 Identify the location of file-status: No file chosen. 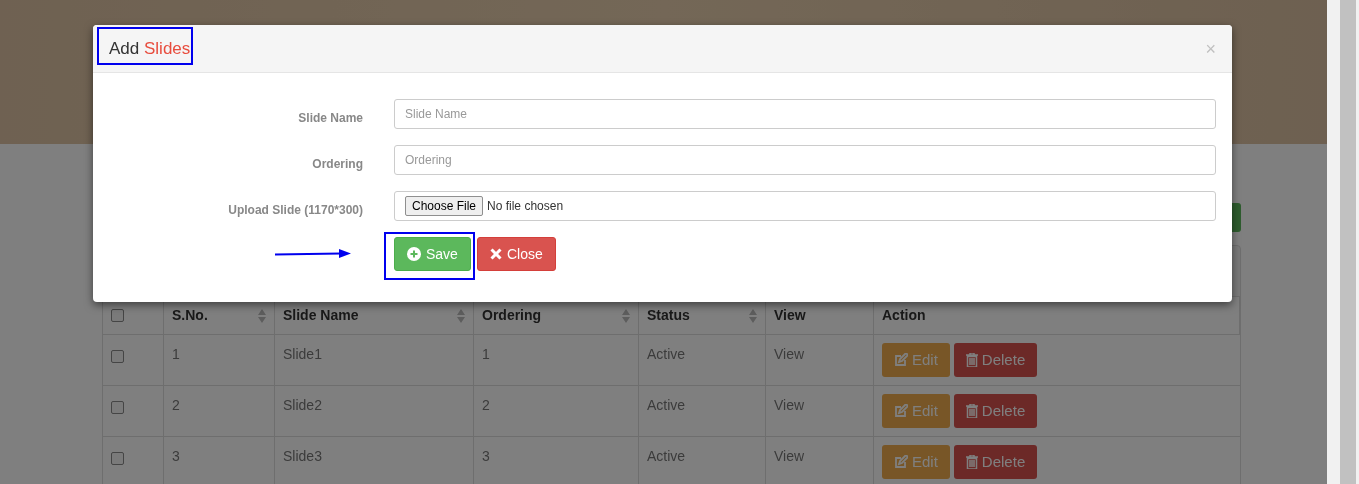
(525, 206).